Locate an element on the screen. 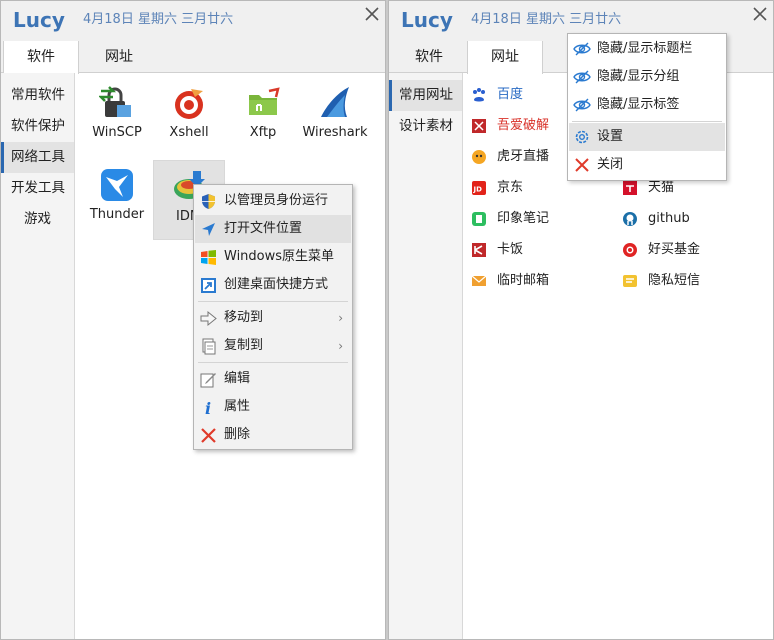 This screenshot has height=640, width=774. menu-item-move-to: 移动到 › is located at coordinates (273, 318).